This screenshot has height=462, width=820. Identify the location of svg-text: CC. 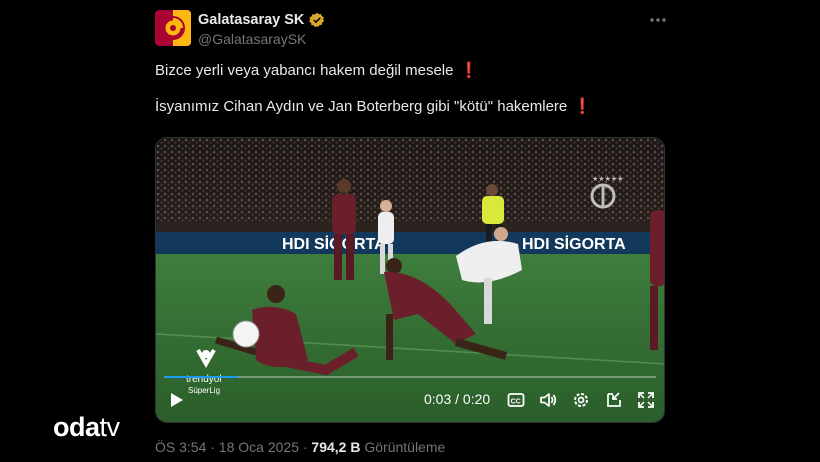
(516, 401).